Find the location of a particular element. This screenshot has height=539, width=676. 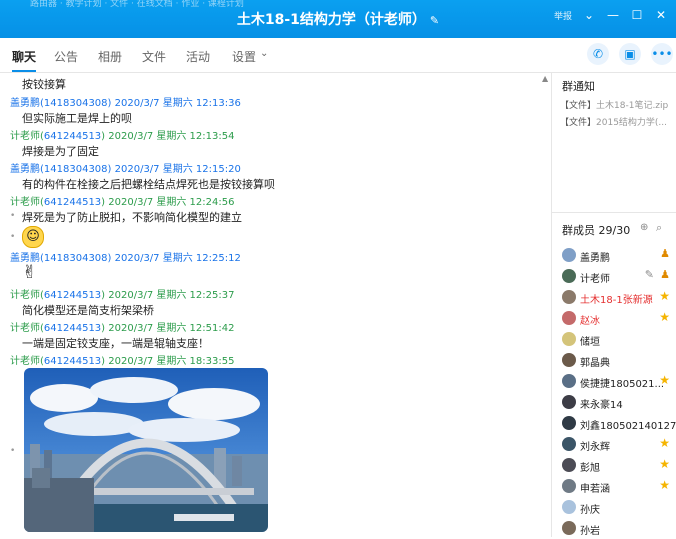

window-title: 土木18-1结构力学（计老师） is located at coordinates (331, 20).